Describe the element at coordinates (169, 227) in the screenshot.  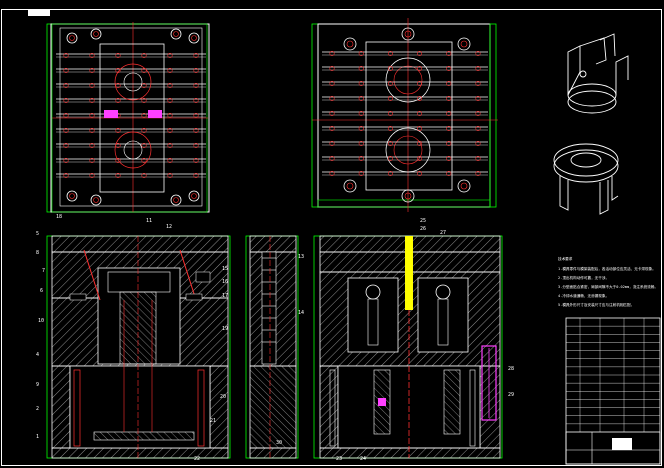
I see `part-label: 12` at that location.